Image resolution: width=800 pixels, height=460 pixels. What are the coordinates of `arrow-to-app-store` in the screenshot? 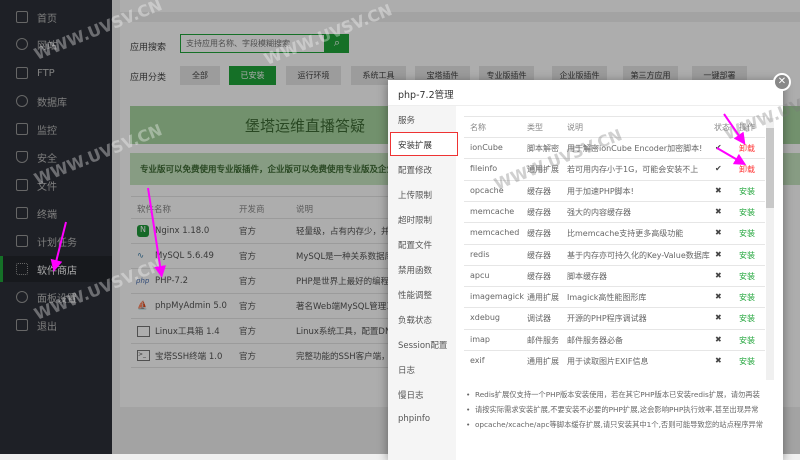 It's located at (58, 246).